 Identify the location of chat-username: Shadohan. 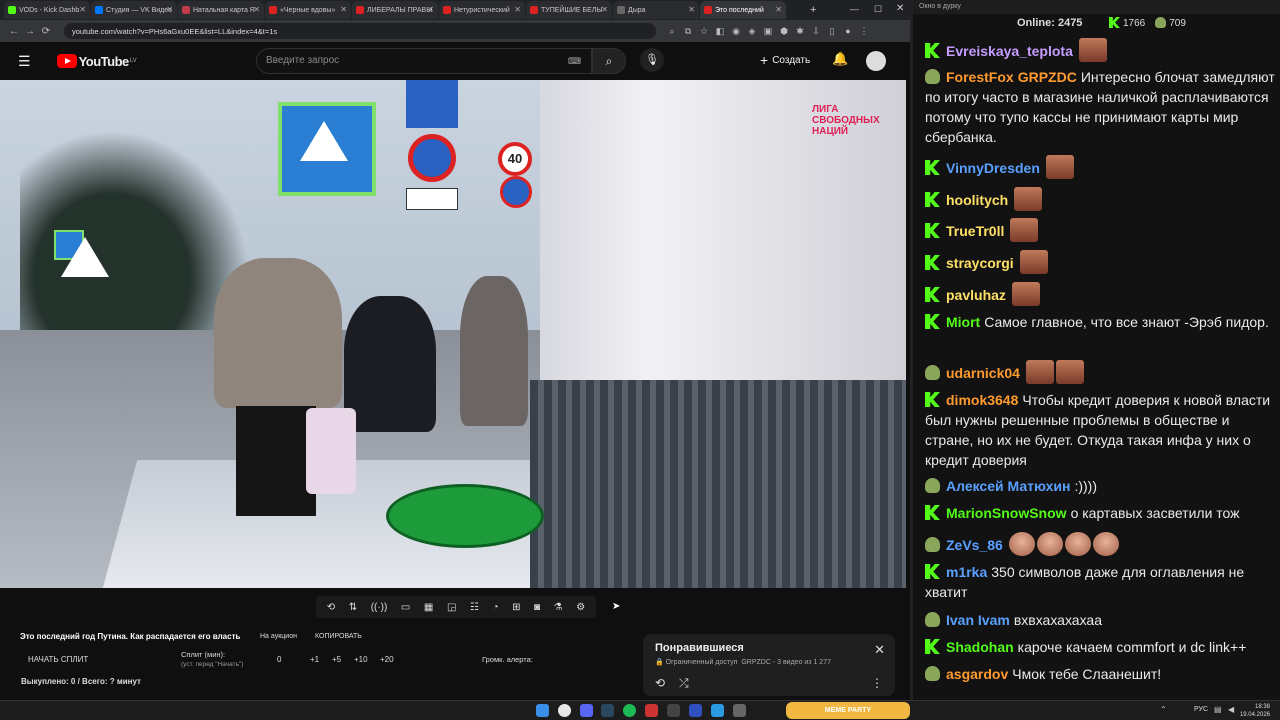
(980, 647).